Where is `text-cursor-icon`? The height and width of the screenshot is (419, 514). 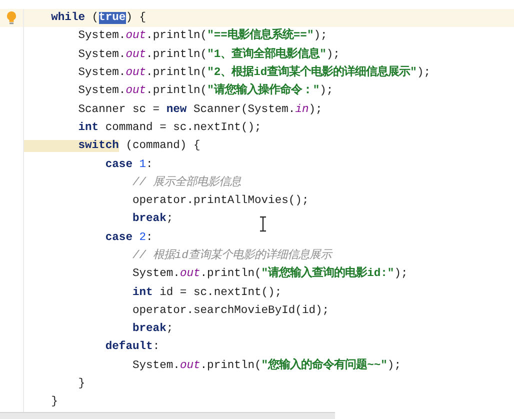
text-cursor-icon is located at coordinates (263, 224).